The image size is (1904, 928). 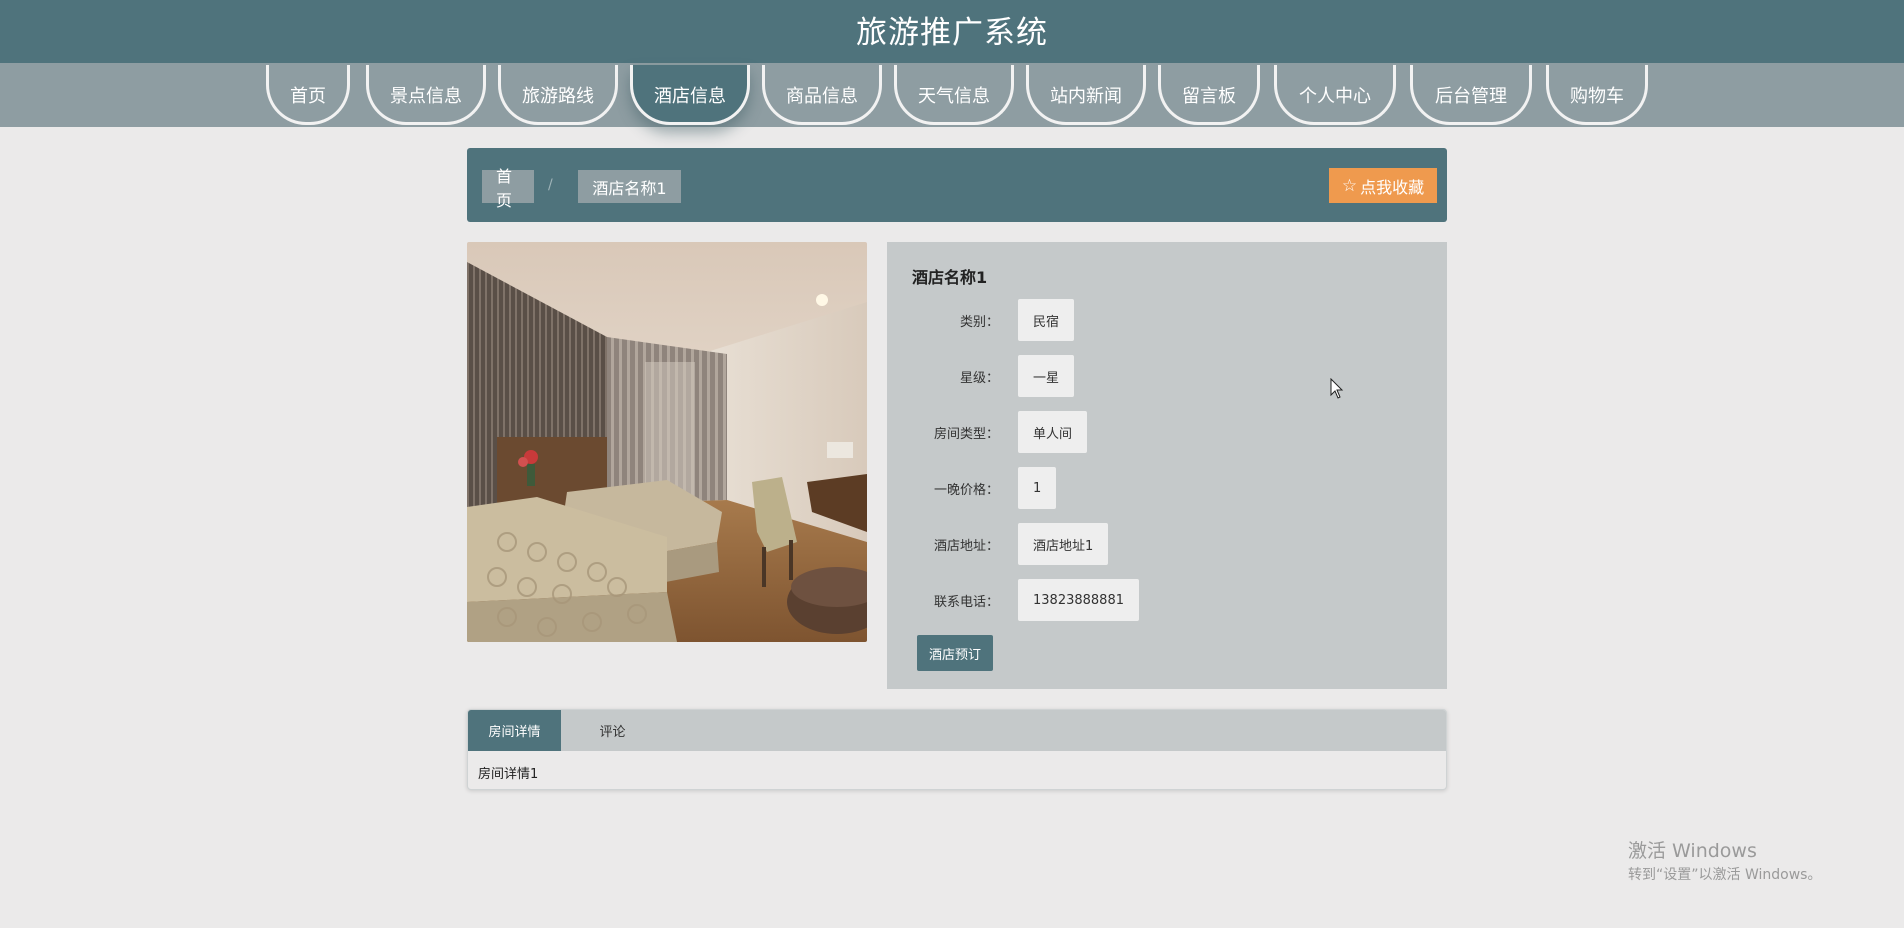 I want to click on field-category: 类别： 民宿, so click(x=1167, y=320).